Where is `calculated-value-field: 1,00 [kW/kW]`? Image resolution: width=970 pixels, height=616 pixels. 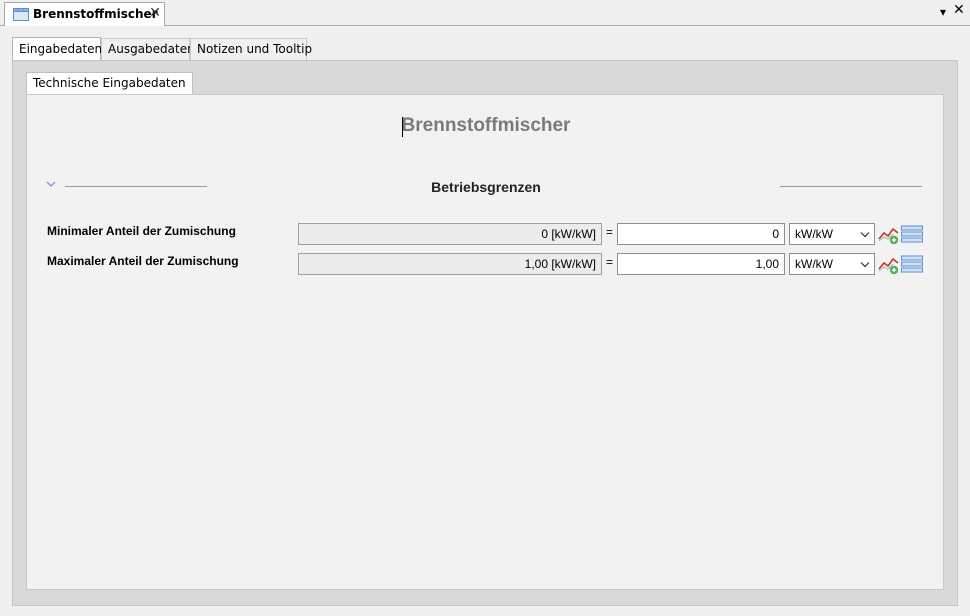
calculated-value-field: 1,00 [kW/kW] is located at coordinates (450, 264).